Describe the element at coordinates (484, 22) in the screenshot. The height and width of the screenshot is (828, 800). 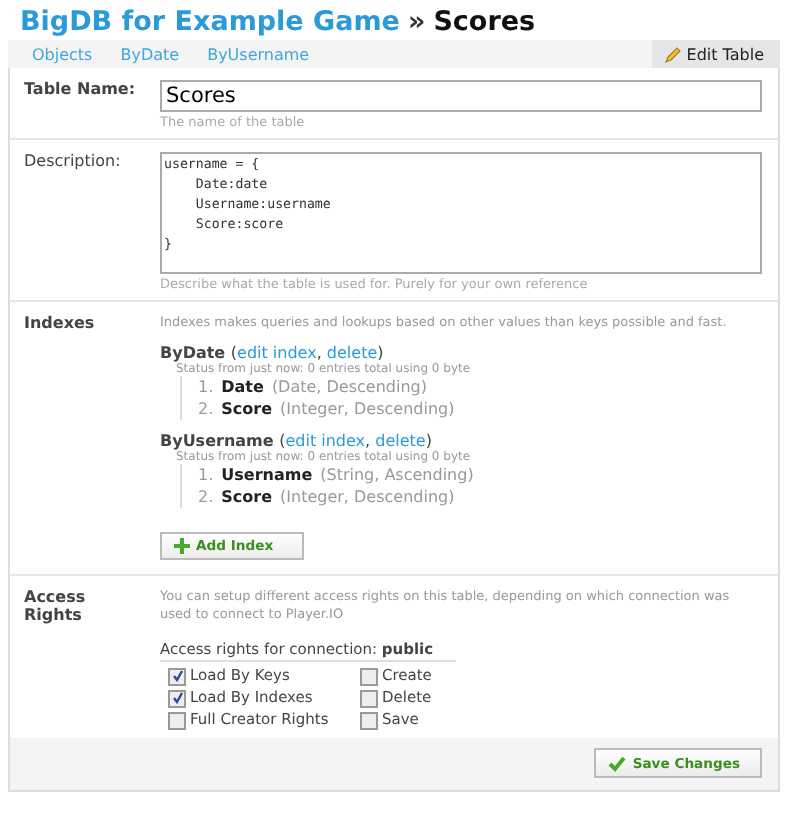
I see `page-title: Scores` at that location.